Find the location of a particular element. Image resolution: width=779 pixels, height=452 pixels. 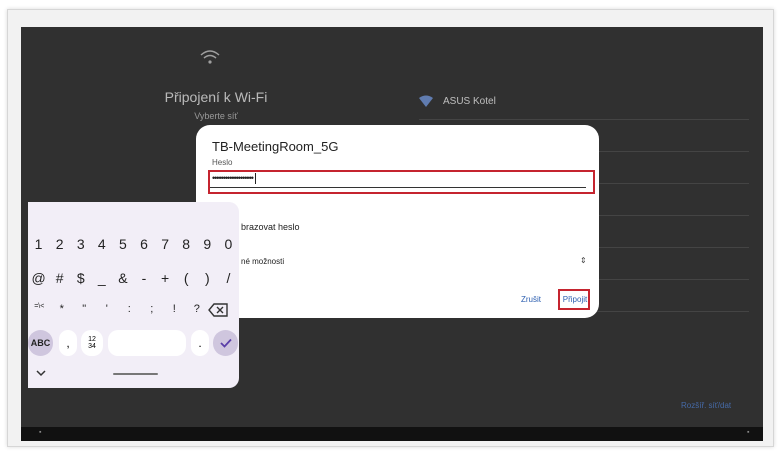

key-9: 9 is located at coordinates (207, 244).